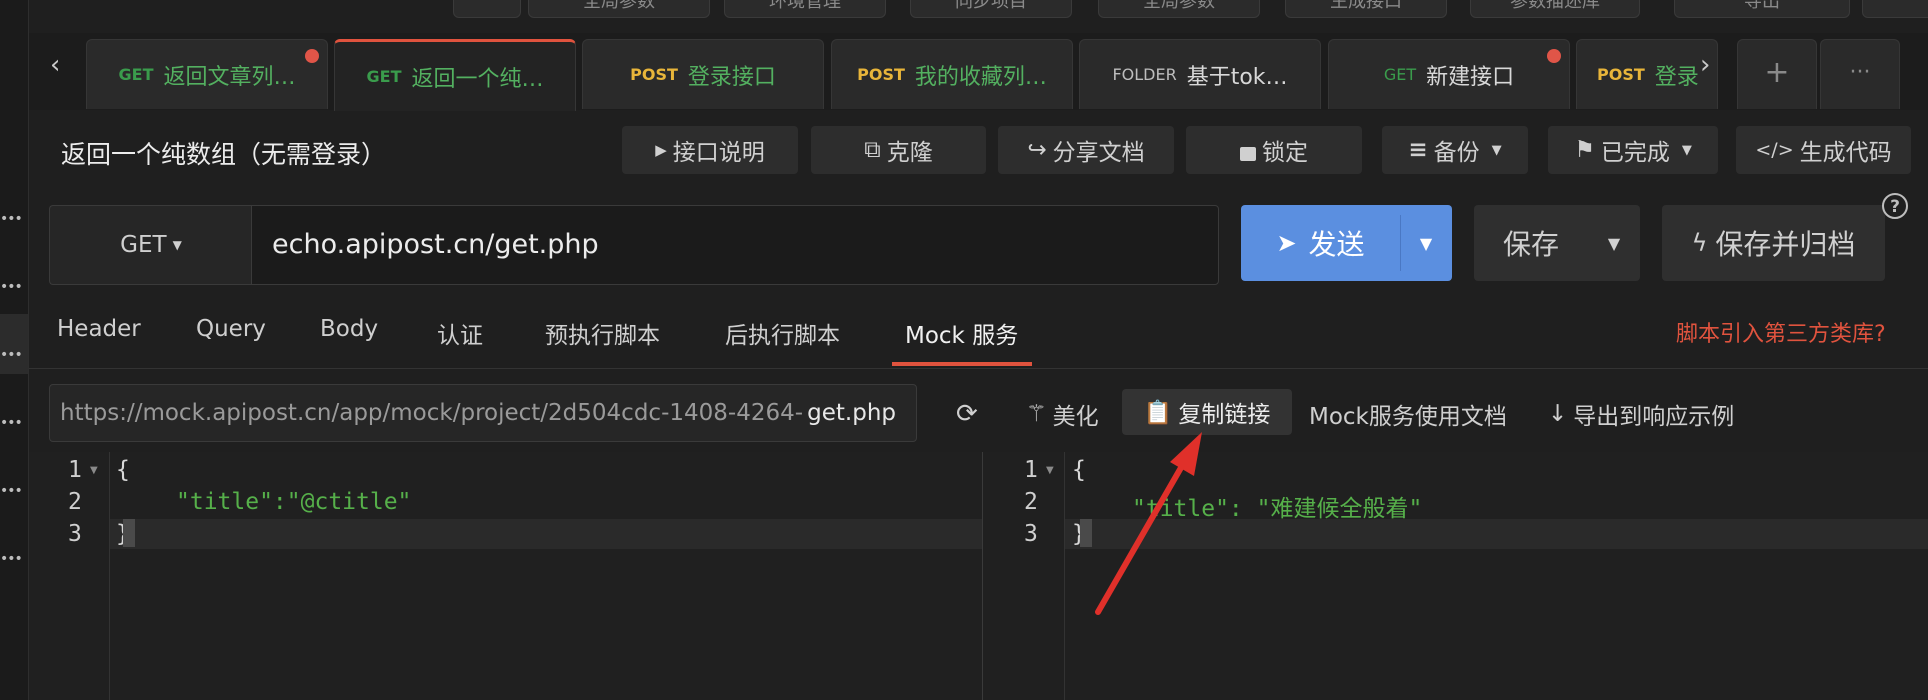 This screenshot has height=700, width=1928. I want to click on copy-icon: ⧉, so click(872, 150).